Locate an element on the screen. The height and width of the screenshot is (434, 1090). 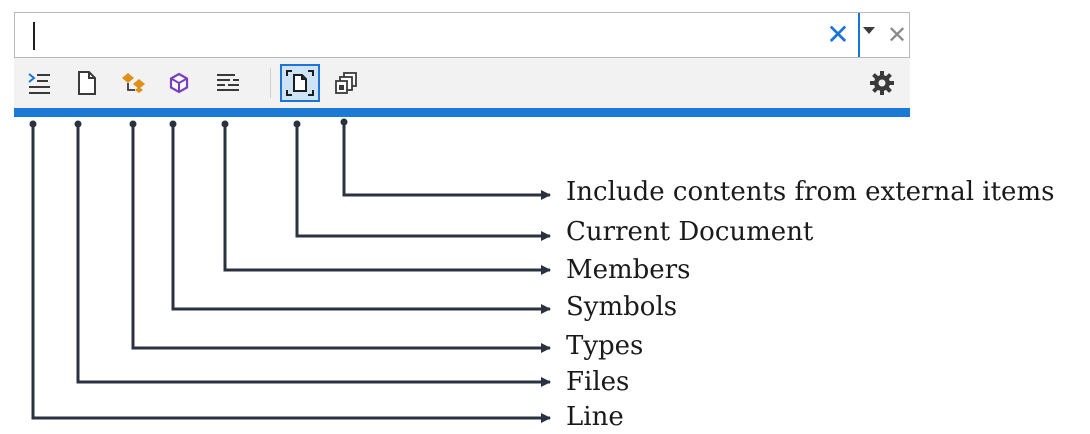
label-types: Types is located at coordinates (605, 346).